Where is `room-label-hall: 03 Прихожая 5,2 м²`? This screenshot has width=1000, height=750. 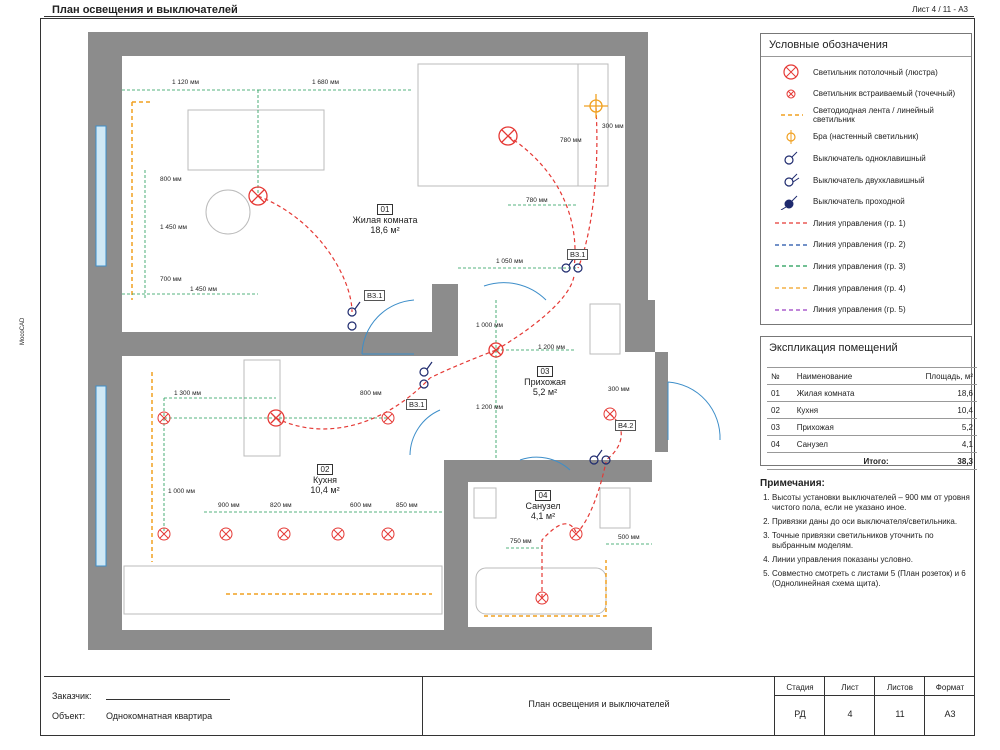 room-label-hall: 03 Прихожая 5,2 м² is located at coordinates (545, 381).